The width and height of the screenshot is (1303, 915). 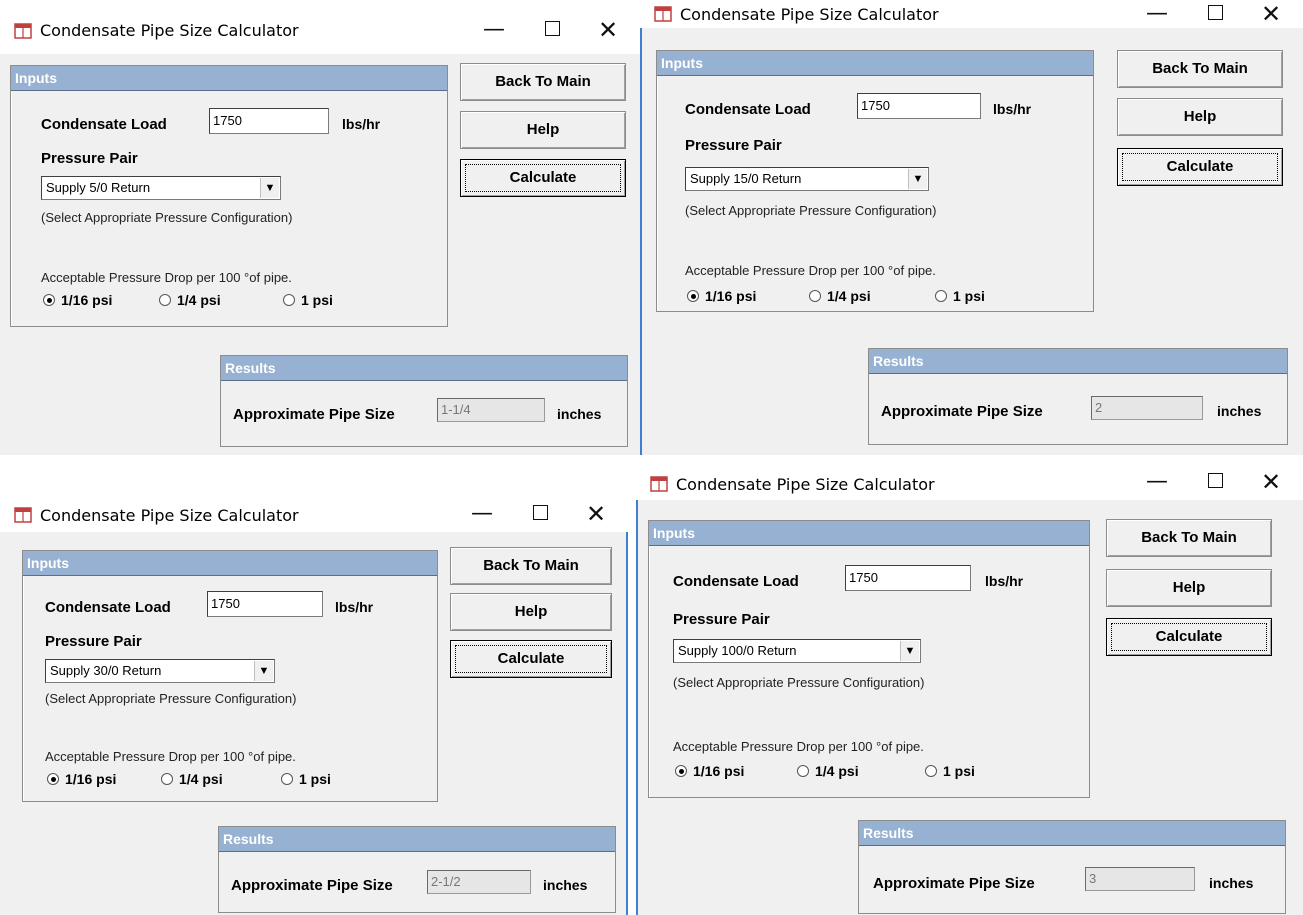 I want to click on pressure-pair-select: Supply 30/0 Return ▼, so click(x=160, y=671).